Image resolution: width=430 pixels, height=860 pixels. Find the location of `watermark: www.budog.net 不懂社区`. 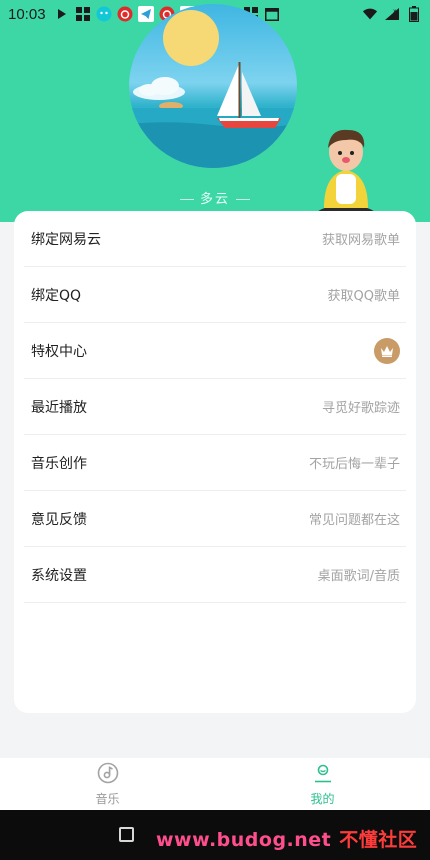

watermark: www.budog.net 不懂社区 is located at coordinates (286, 838).